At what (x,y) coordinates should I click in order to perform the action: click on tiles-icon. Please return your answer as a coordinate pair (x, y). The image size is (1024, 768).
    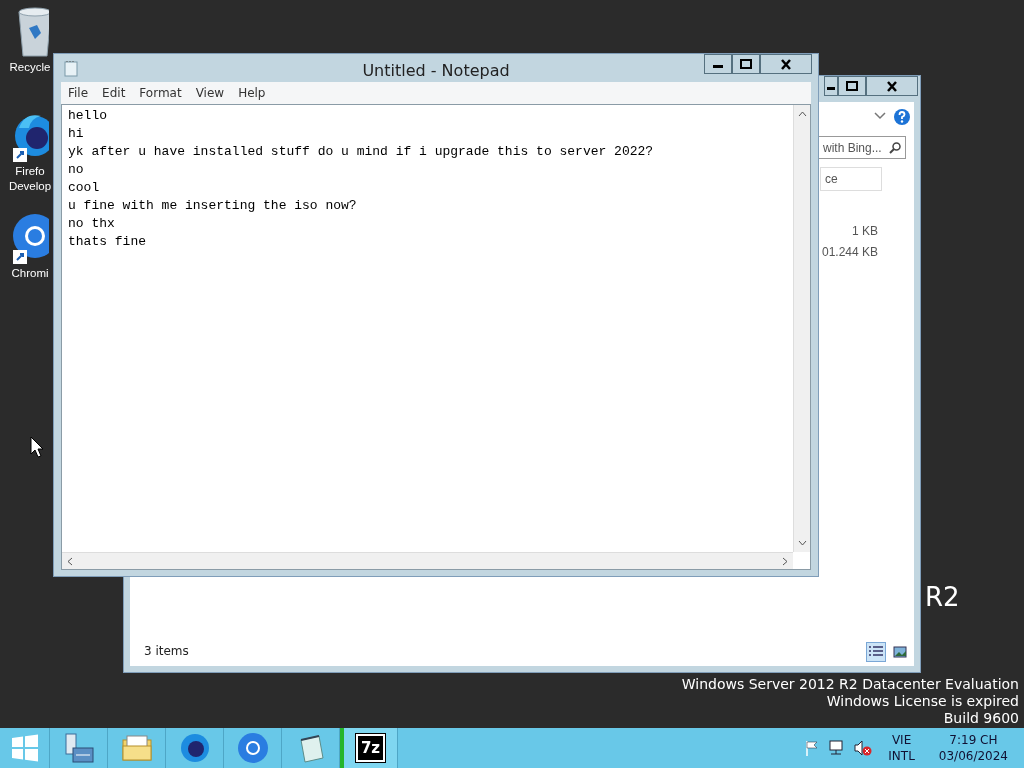
    Looking at the image, I should click on (900, 652).